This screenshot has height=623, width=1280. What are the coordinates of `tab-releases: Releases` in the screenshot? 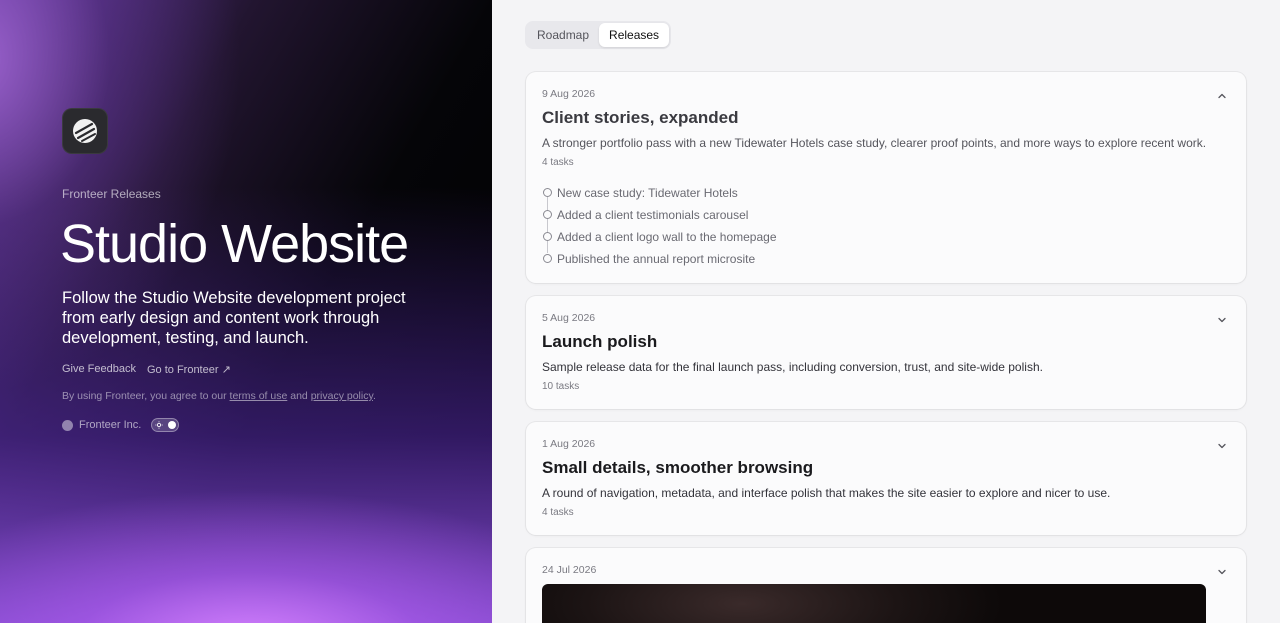 It's located at (634, 35).